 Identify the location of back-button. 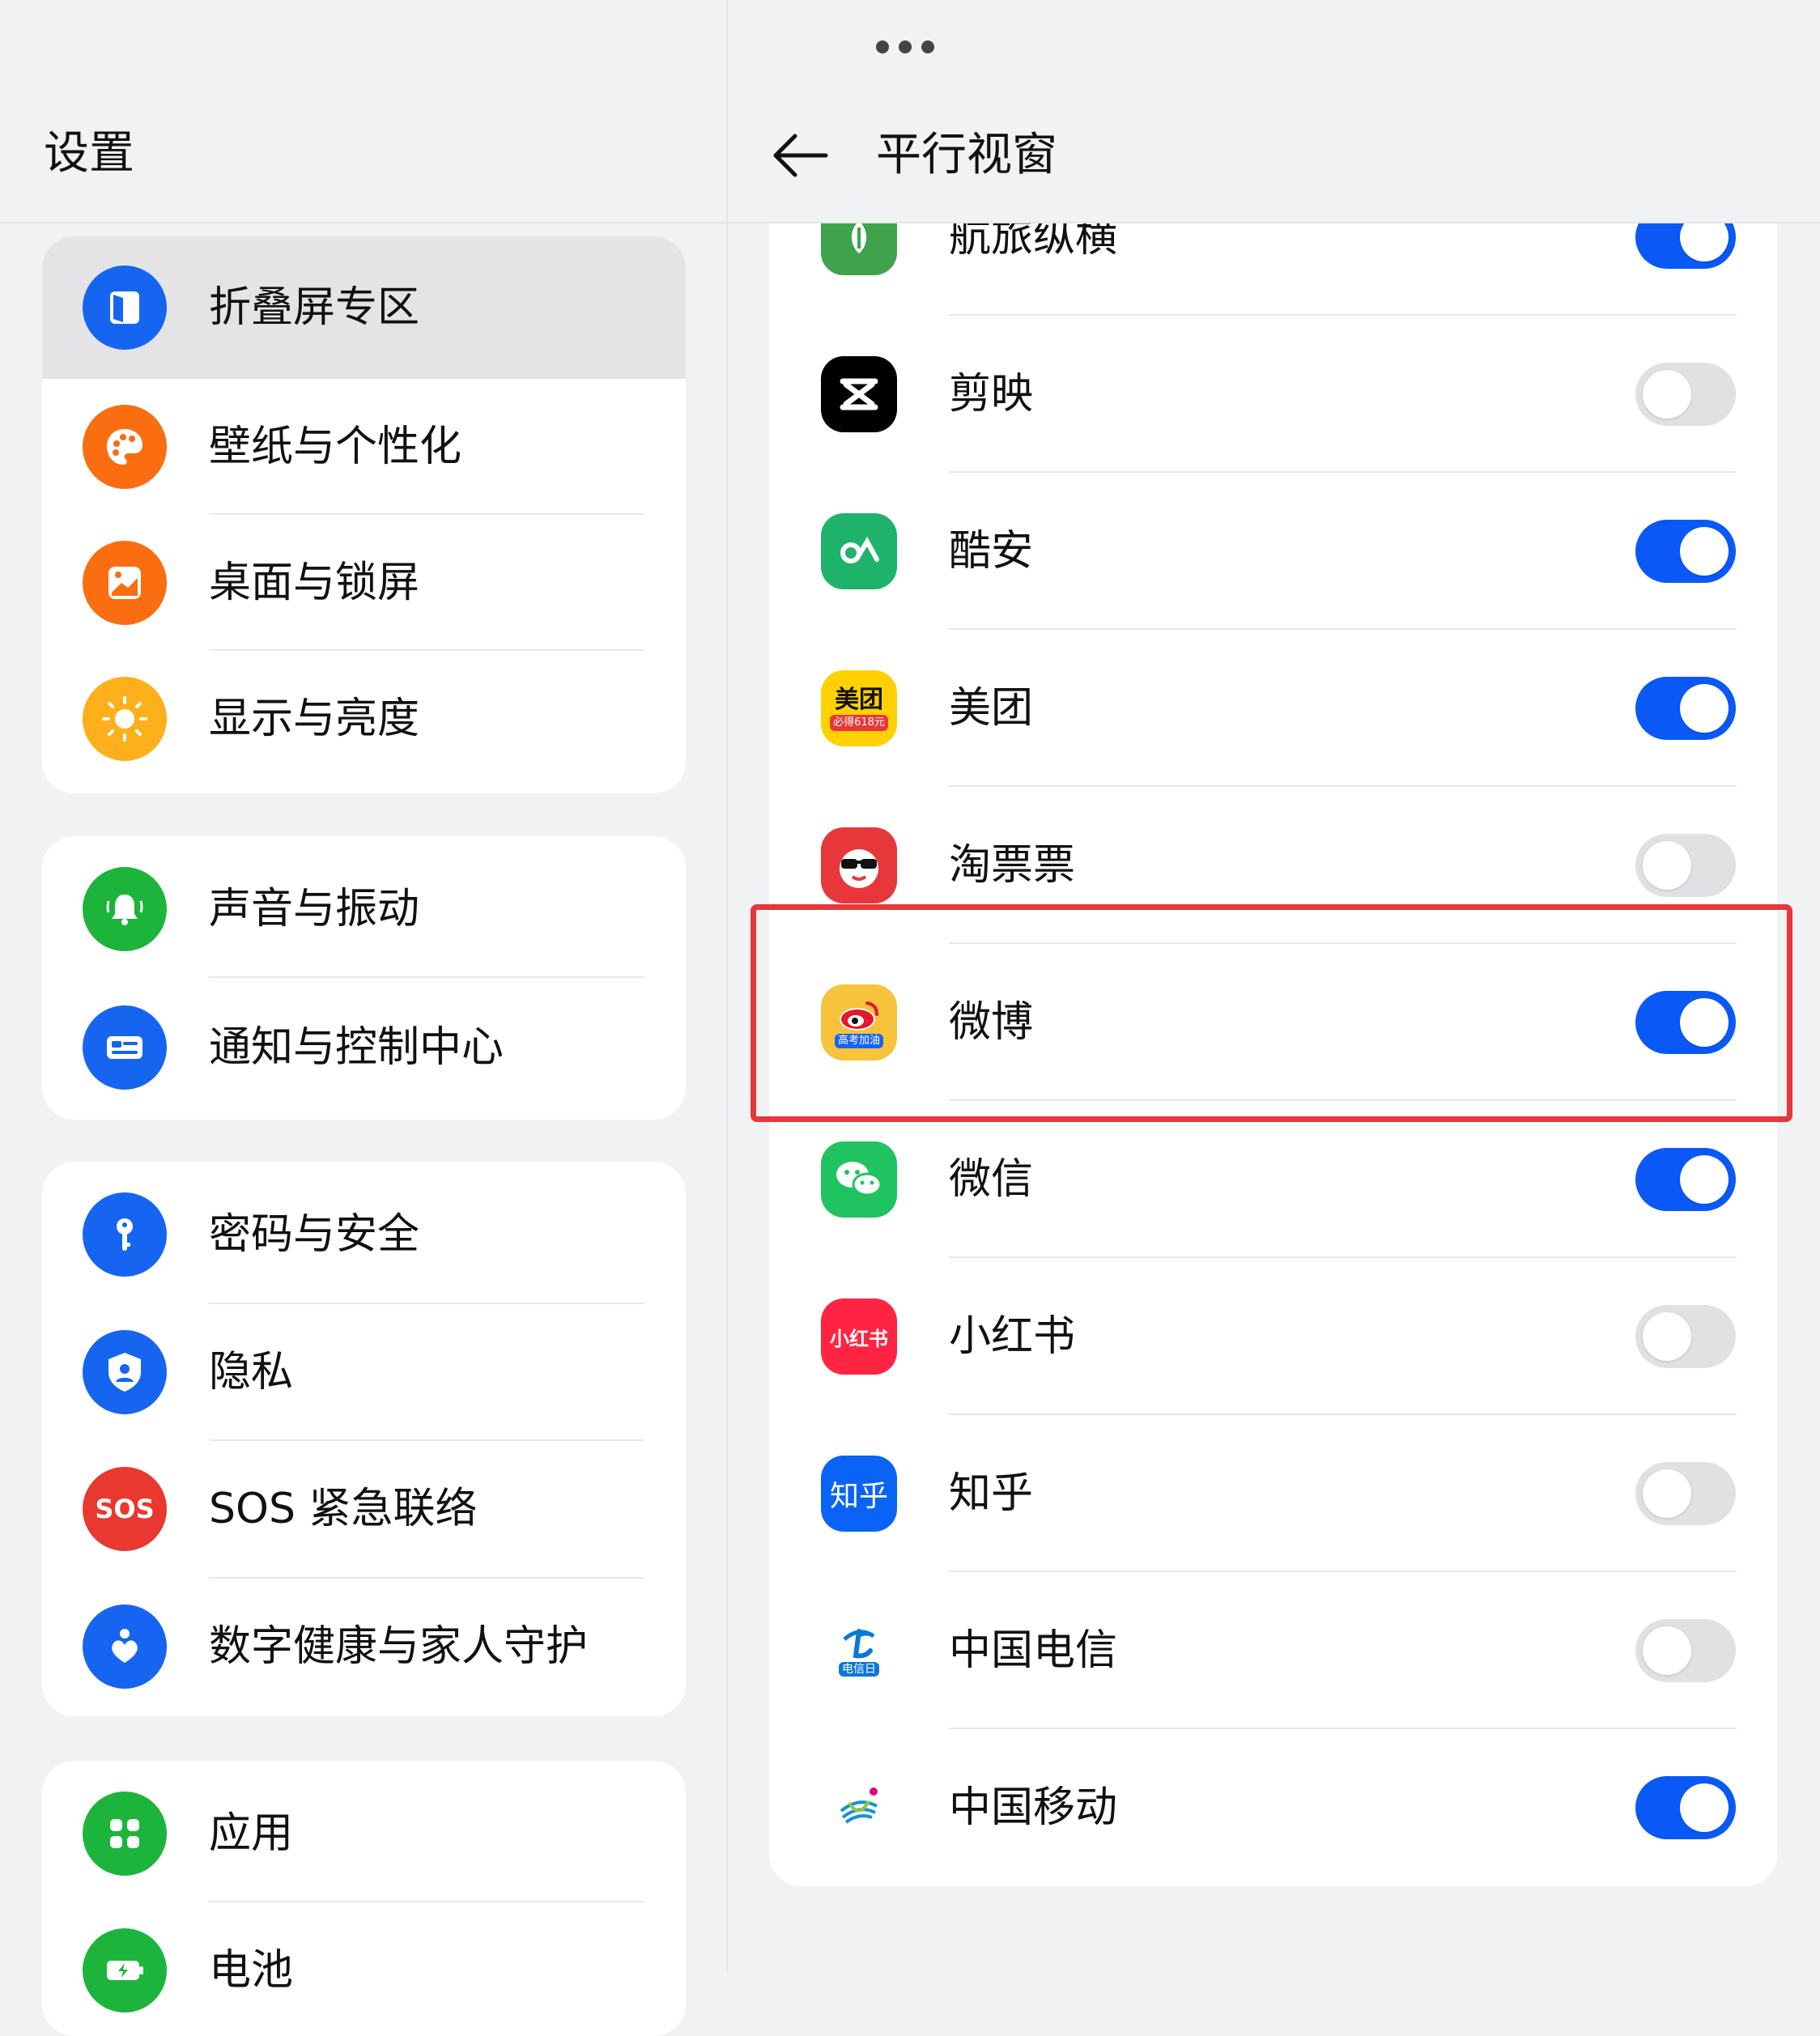
(800, 157).